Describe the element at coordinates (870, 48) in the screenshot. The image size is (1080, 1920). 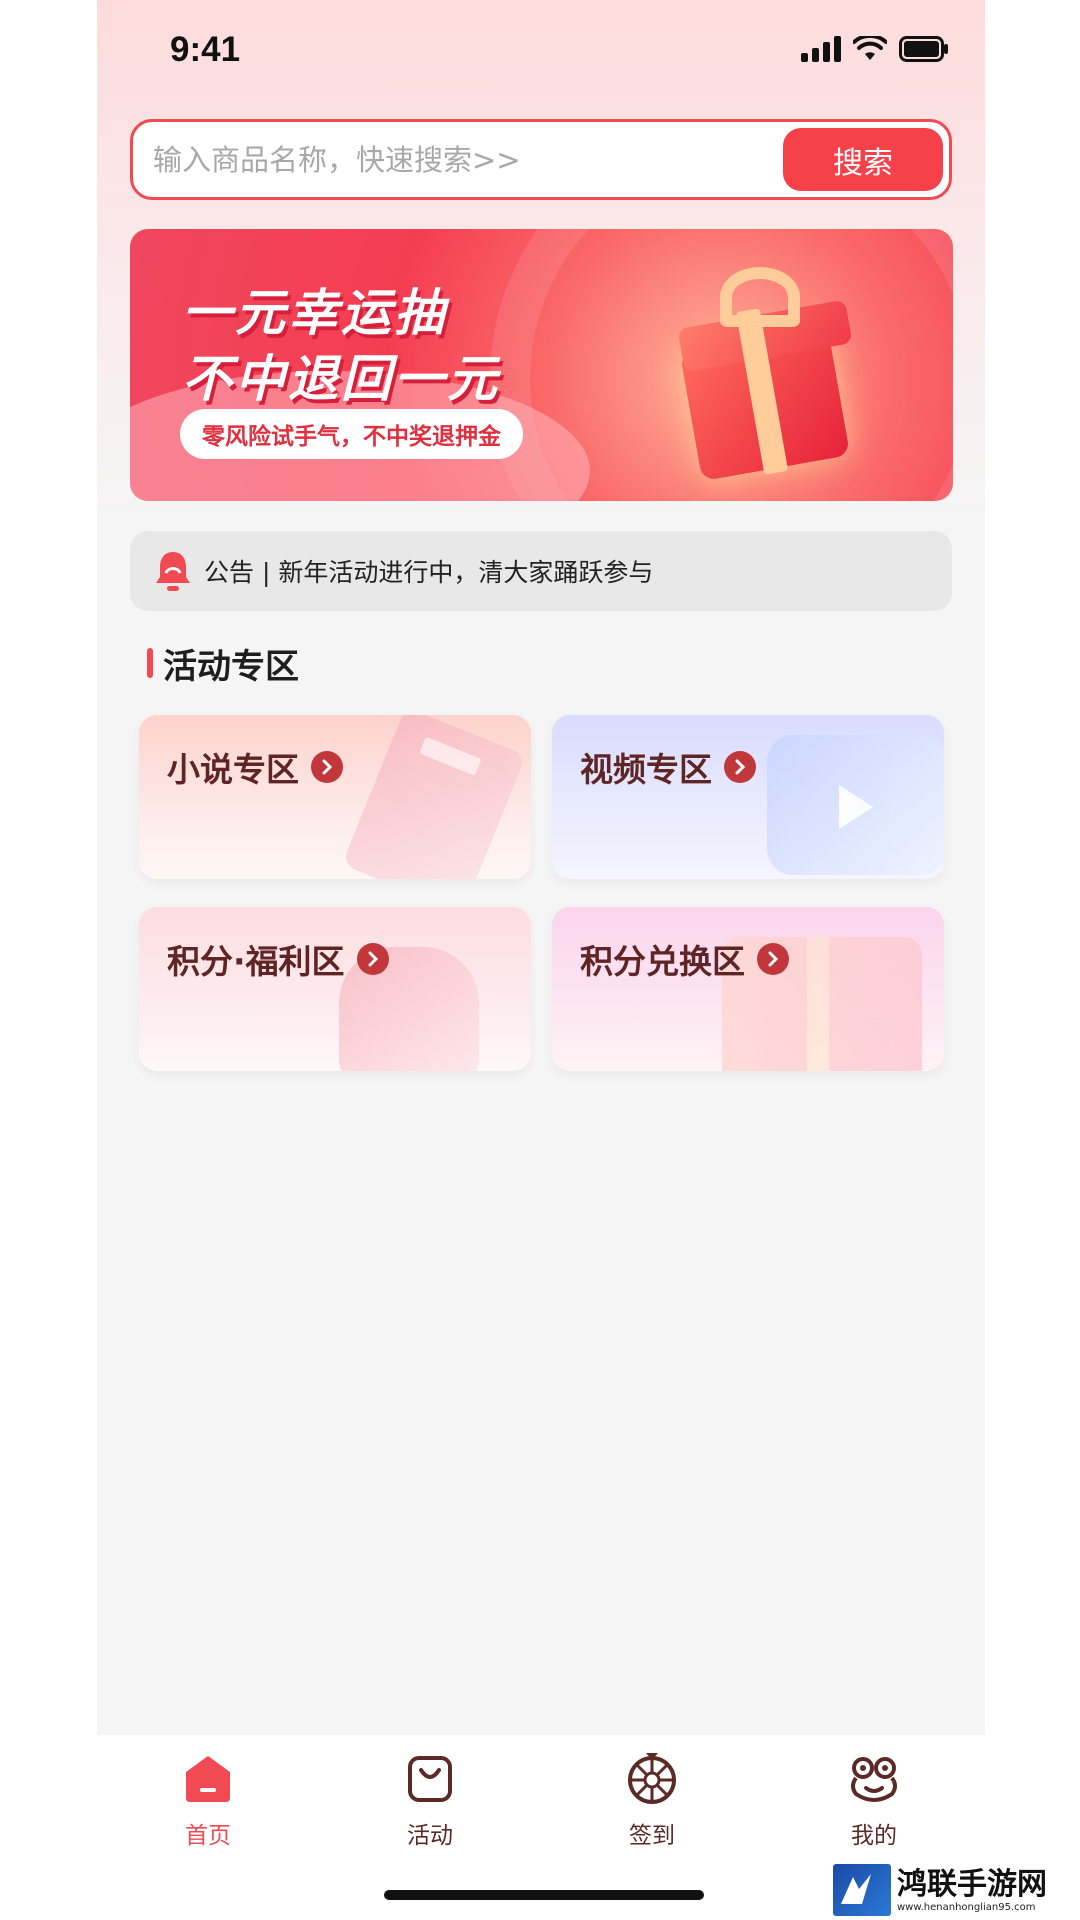
I see `wifi-icon` at that location.